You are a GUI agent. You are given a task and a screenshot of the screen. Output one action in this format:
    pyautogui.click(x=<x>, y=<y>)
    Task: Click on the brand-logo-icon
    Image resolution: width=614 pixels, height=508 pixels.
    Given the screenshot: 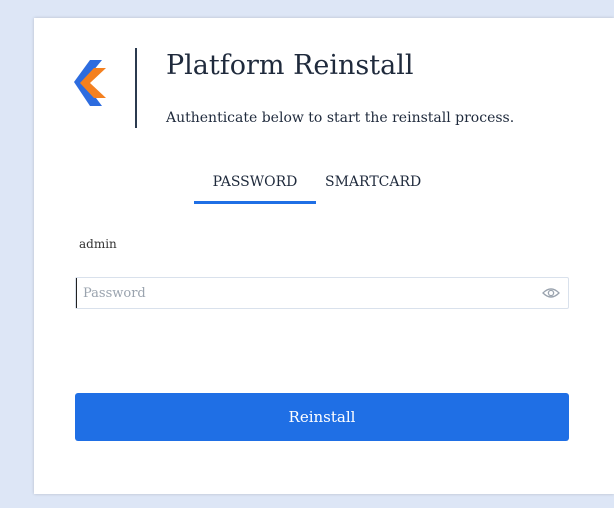 What is the action you would take?
    pyautogui.click(x=90, y=83)
    